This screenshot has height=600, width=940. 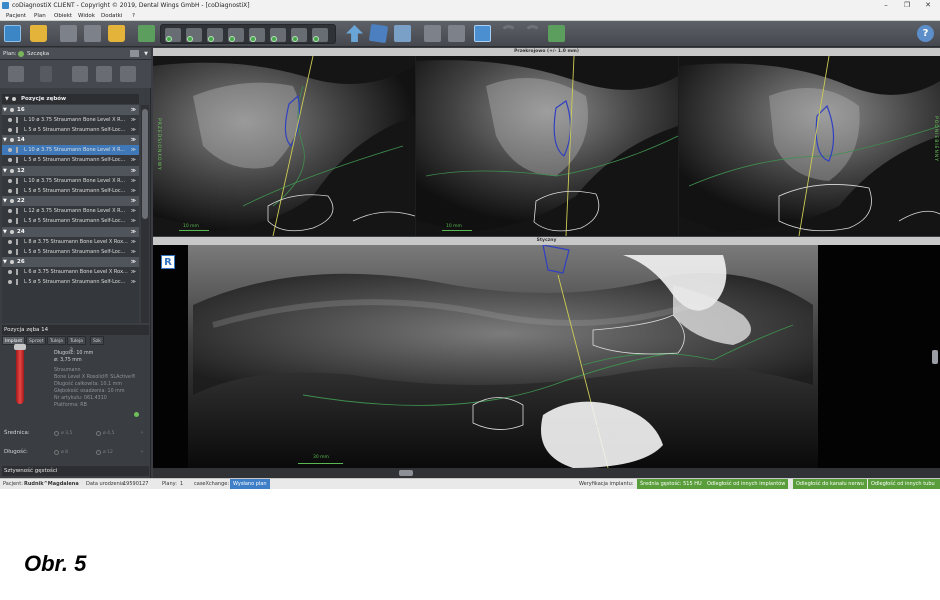 I want to click on redo-icon, so click(x=532, y=33).